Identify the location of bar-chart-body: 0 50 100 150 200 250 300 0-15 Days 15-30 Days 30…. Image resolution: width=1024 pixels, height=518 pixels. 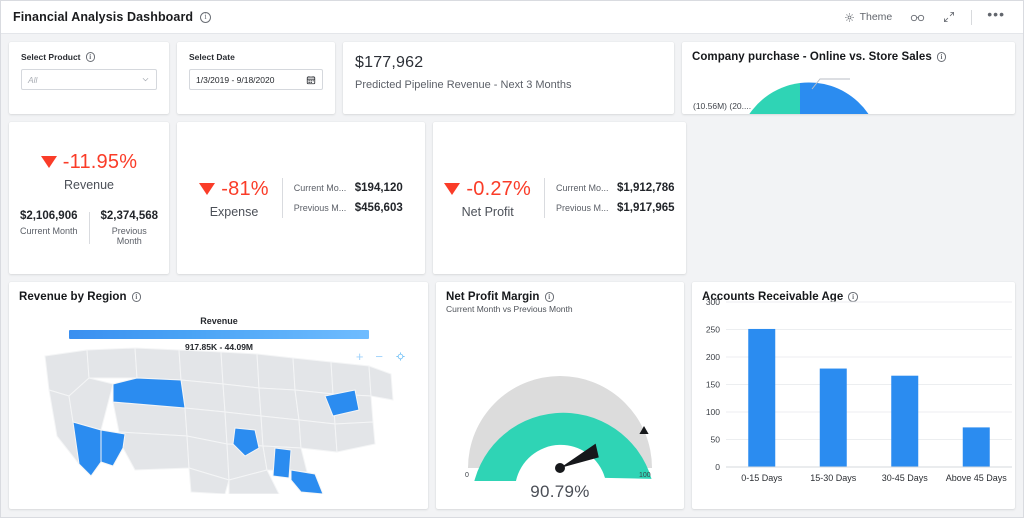
(853, 395).